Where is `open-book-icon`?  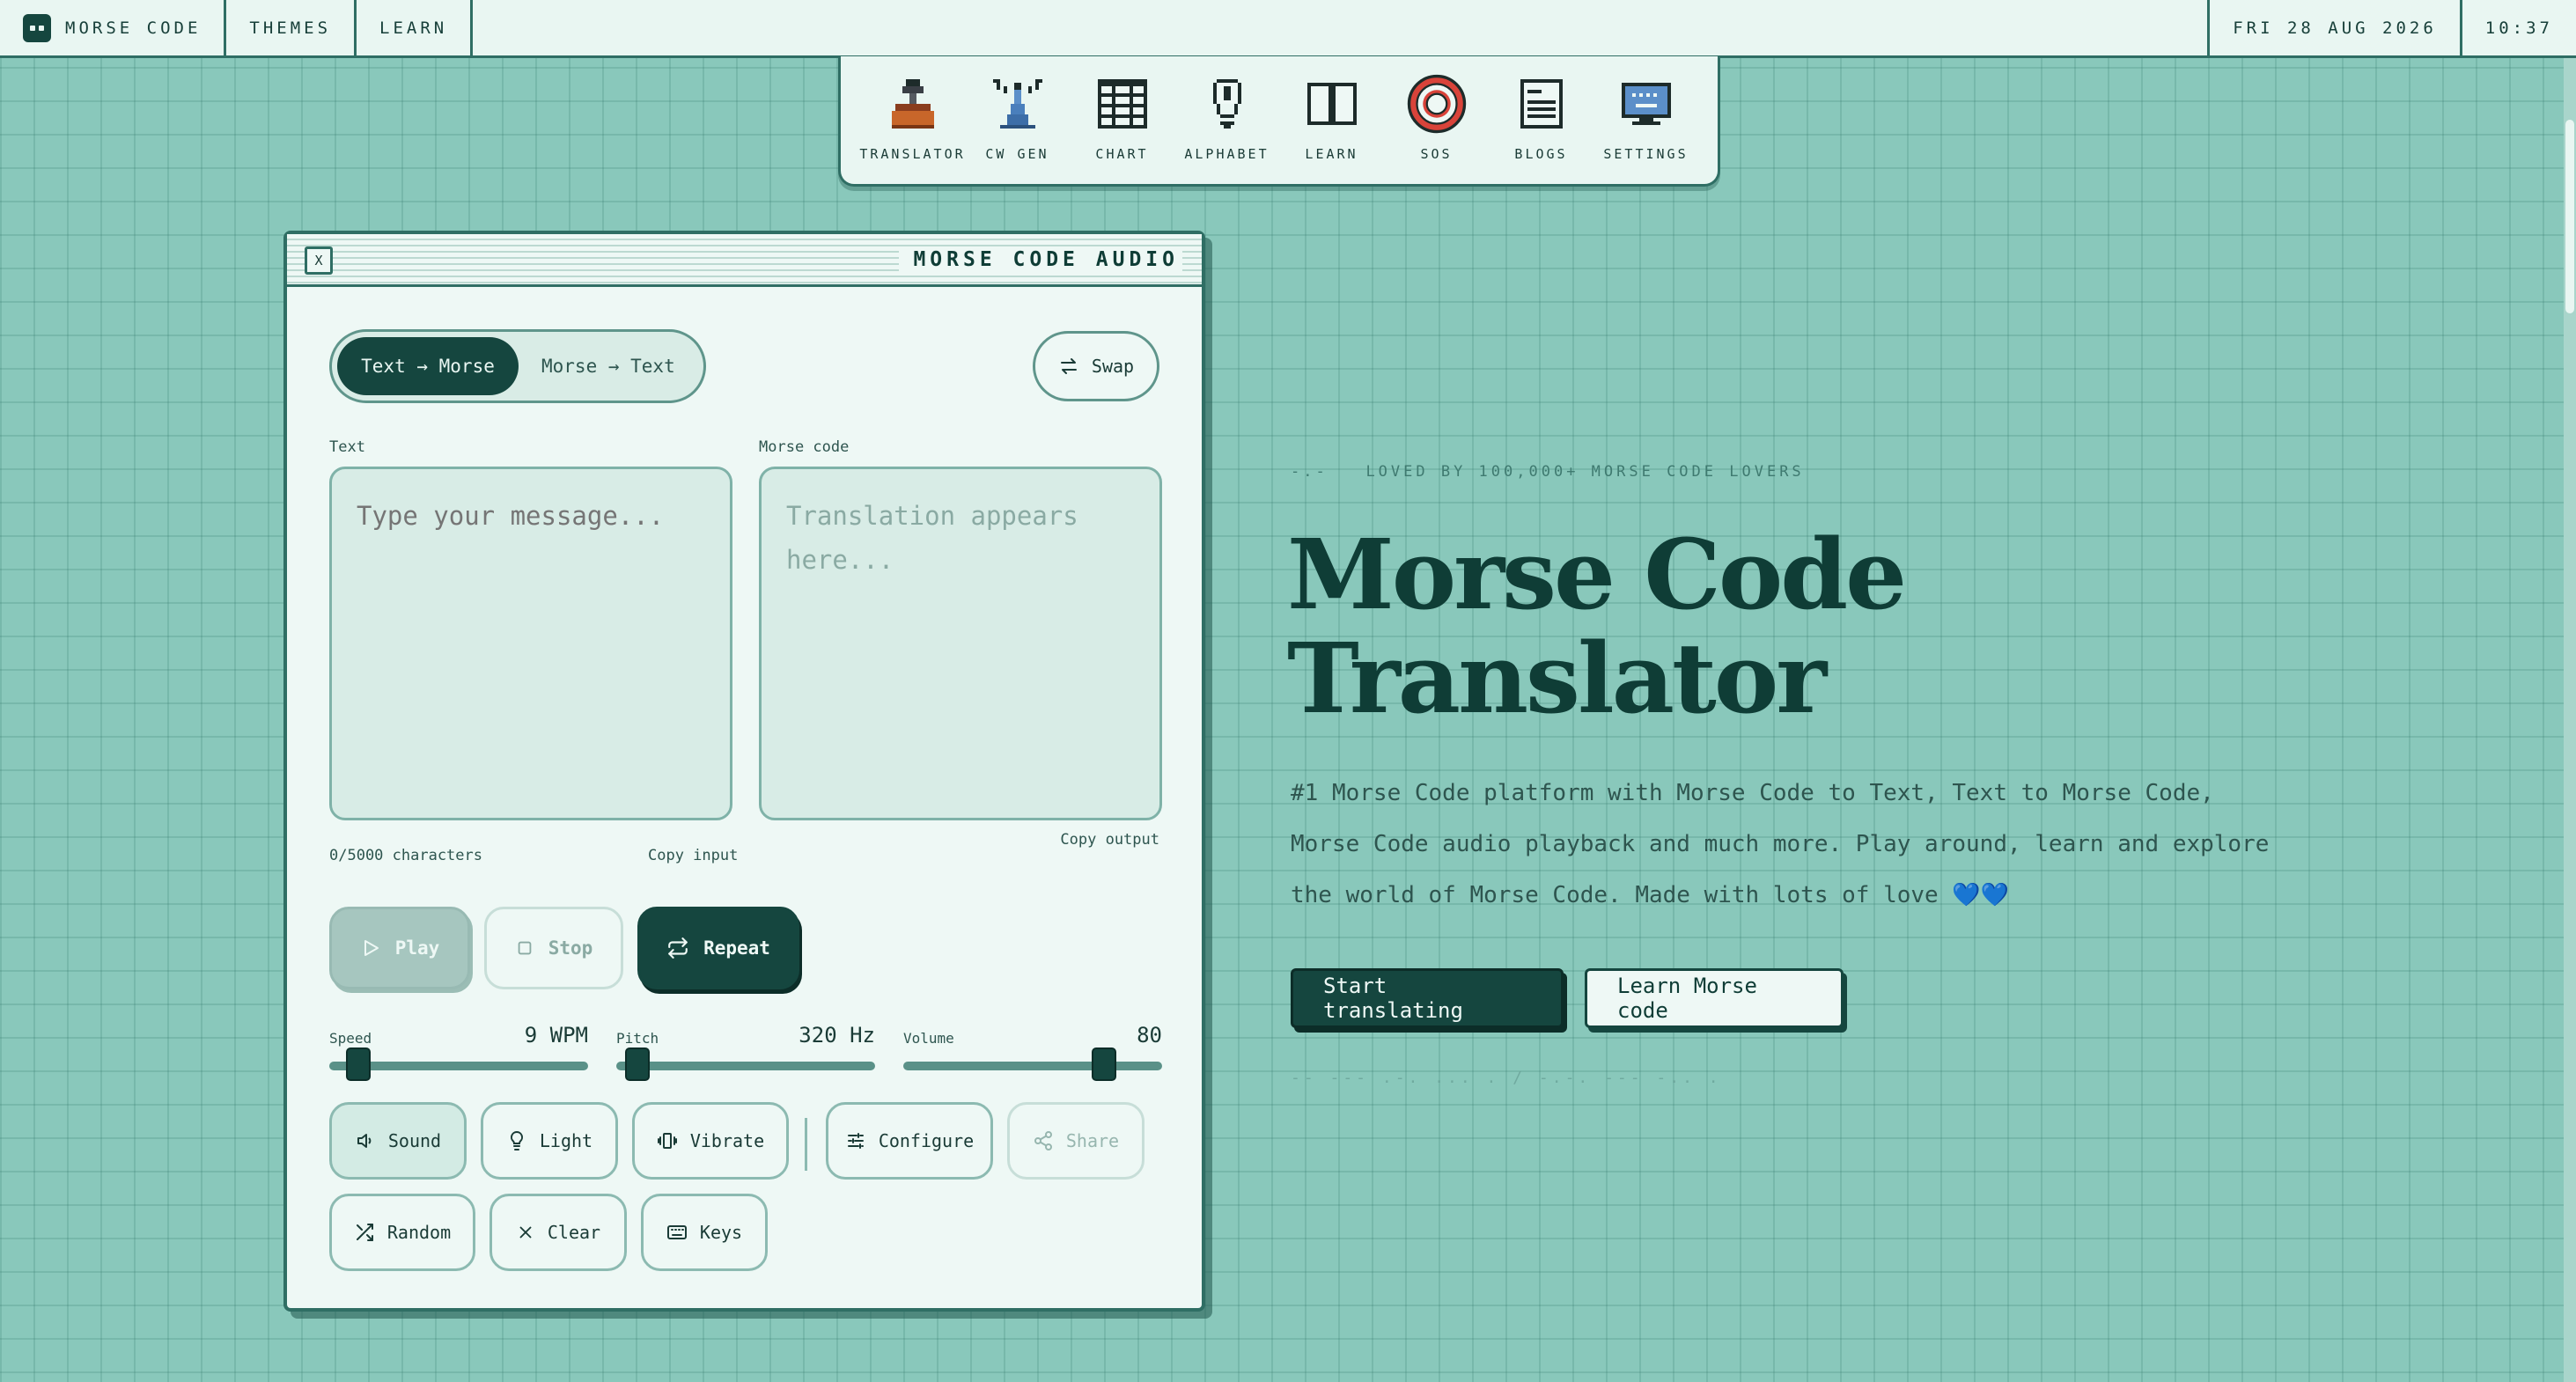 open-book-icon is located at coordinates (1332, 104).